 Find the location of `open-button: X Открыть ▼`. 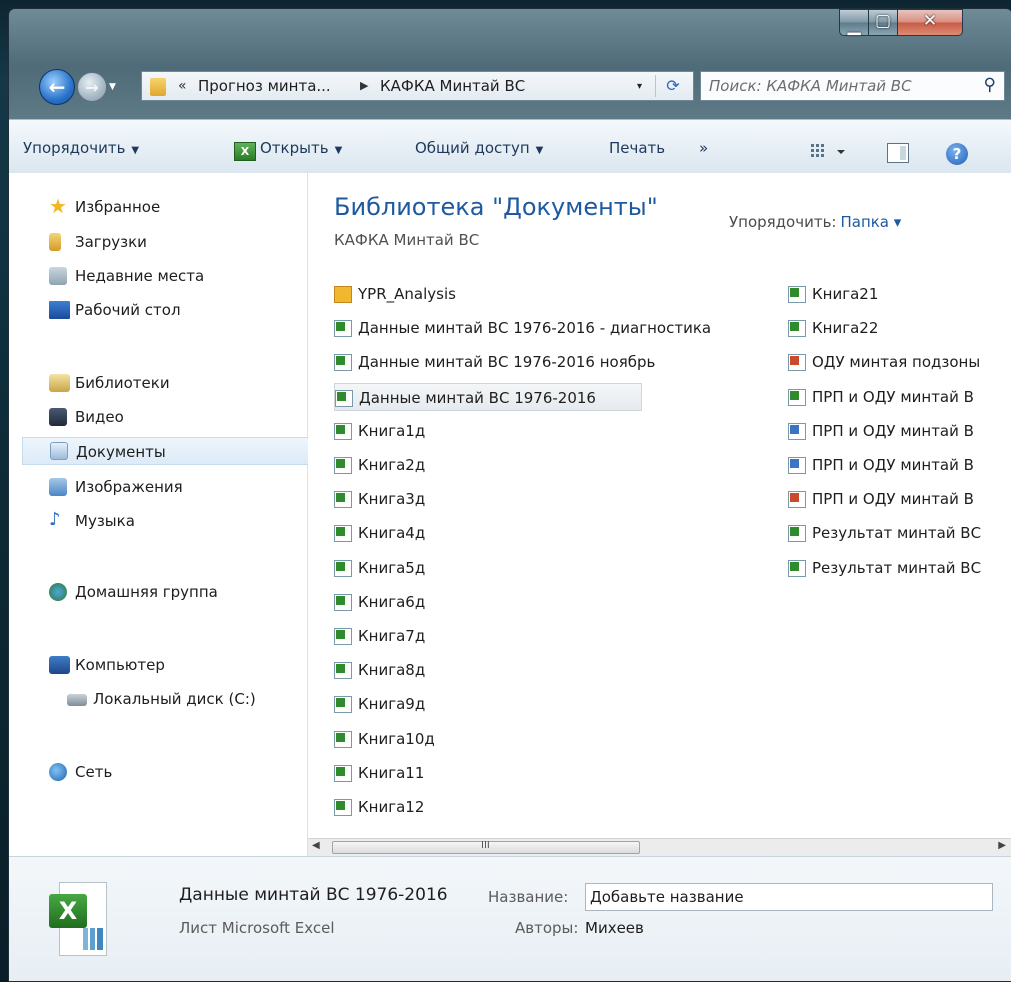

open-button: X Открыть ▼ is located at coordinates (288, 150).